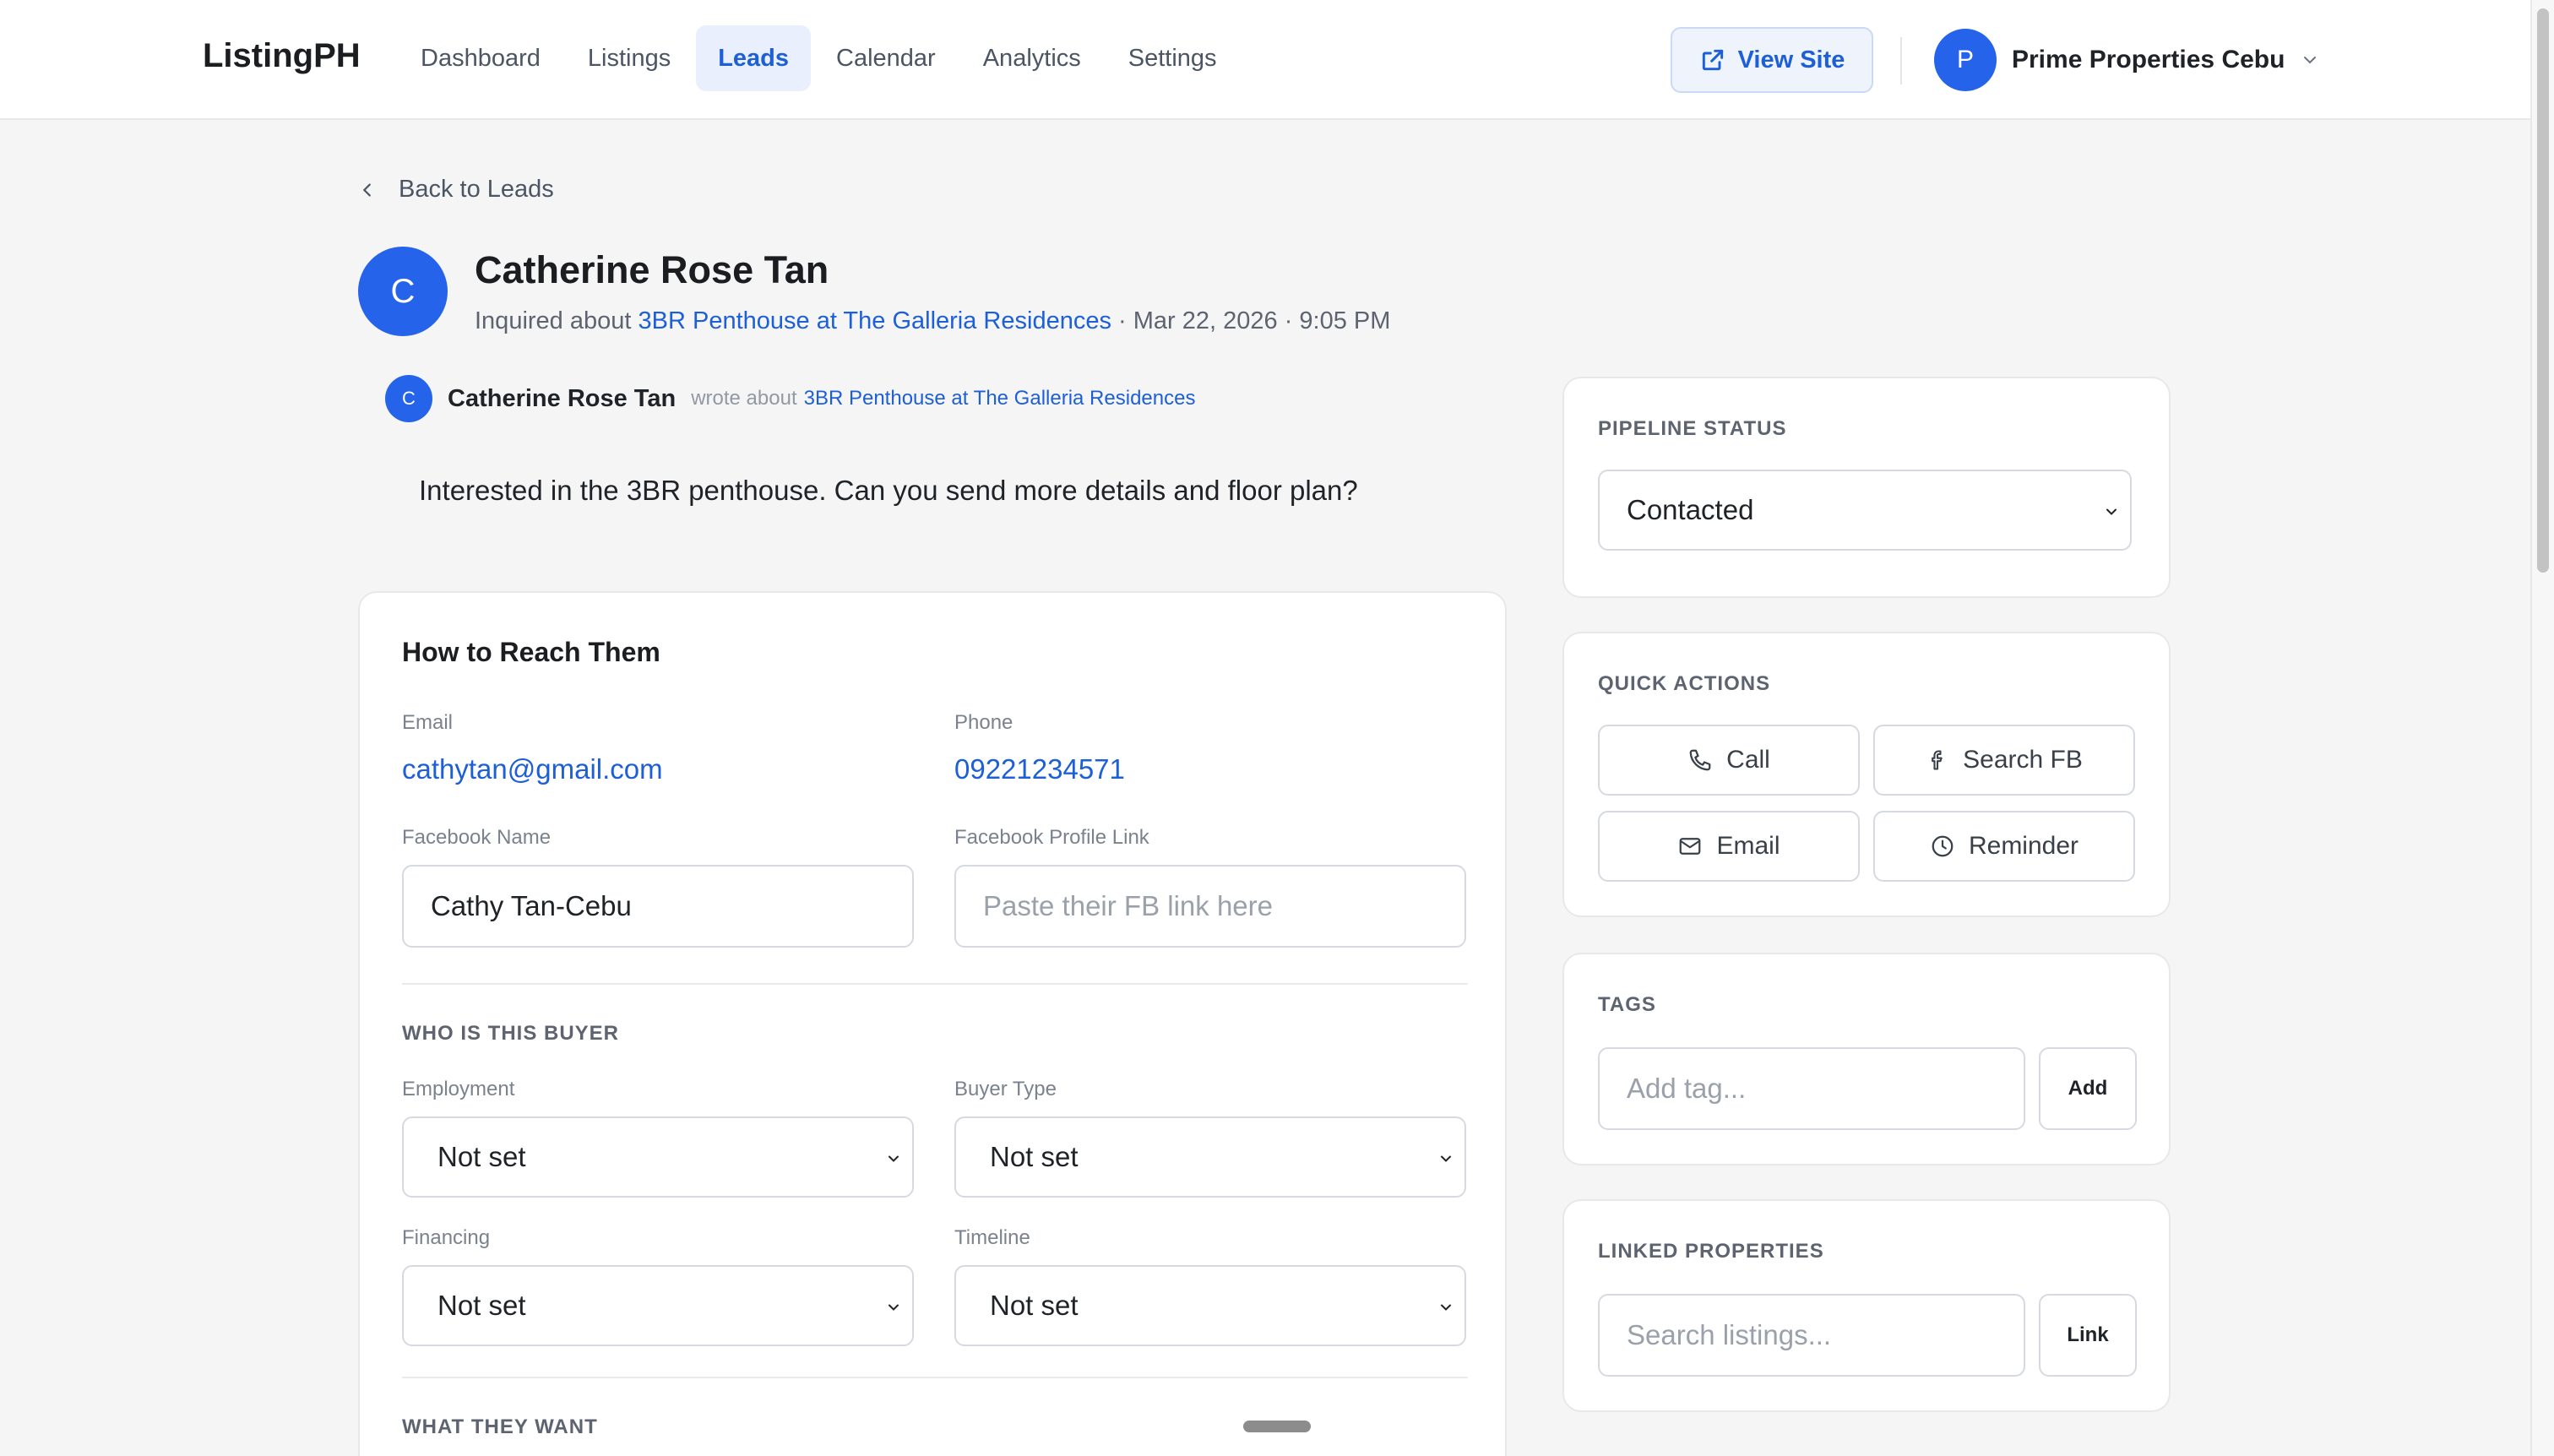 This screenshot has width=2554, height=1456. I want to click on chevron-down-icon, so click(2302, 60).